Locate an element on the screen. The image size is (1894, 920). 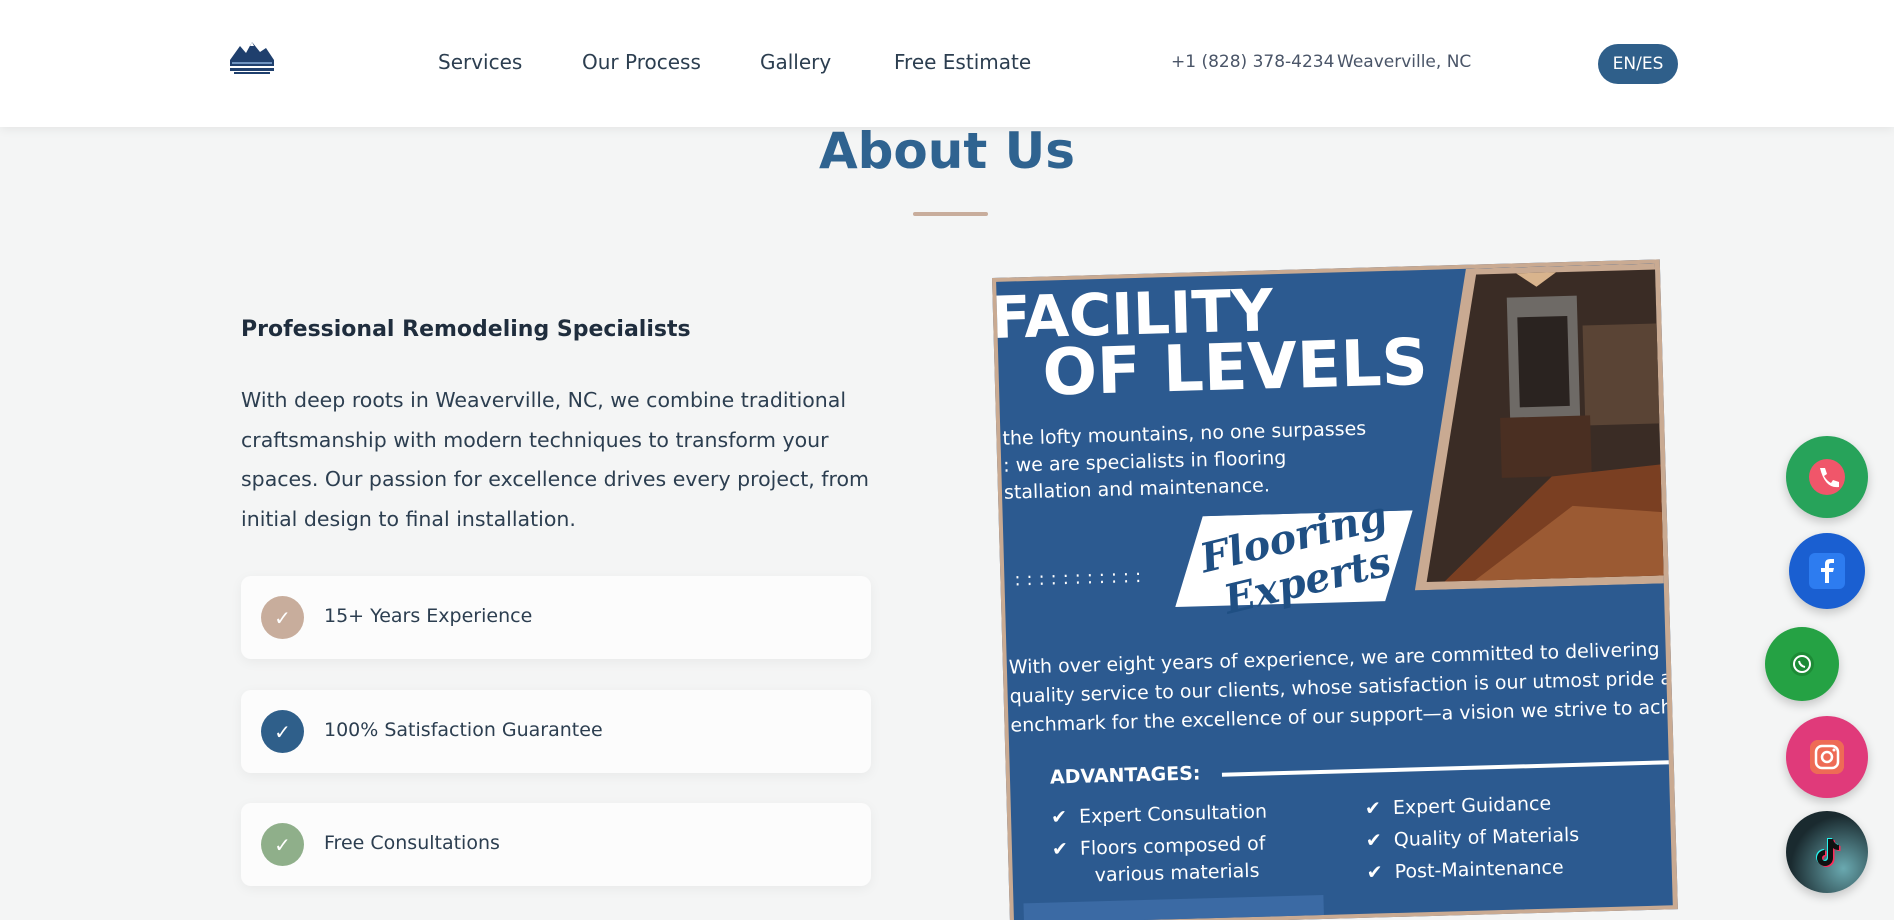
instagram-float-button is located at coordinates (1827, 757).